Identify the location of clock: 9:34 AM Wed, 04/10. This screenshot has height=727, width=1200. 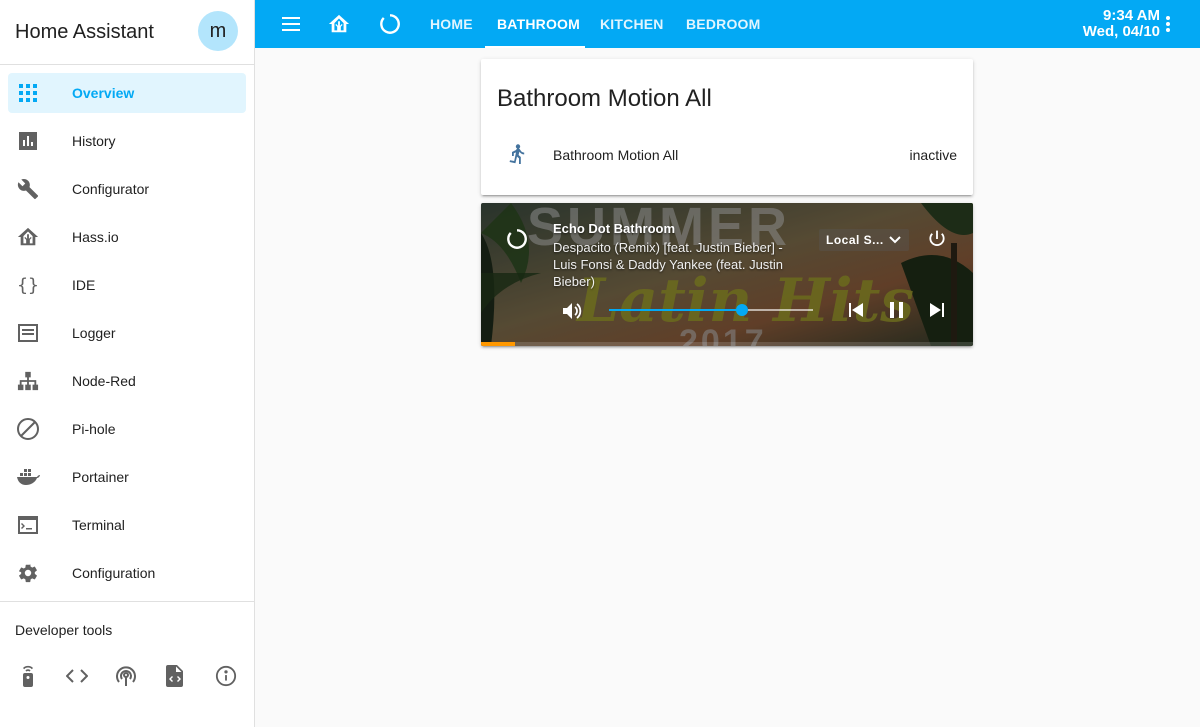
(1121, 24).